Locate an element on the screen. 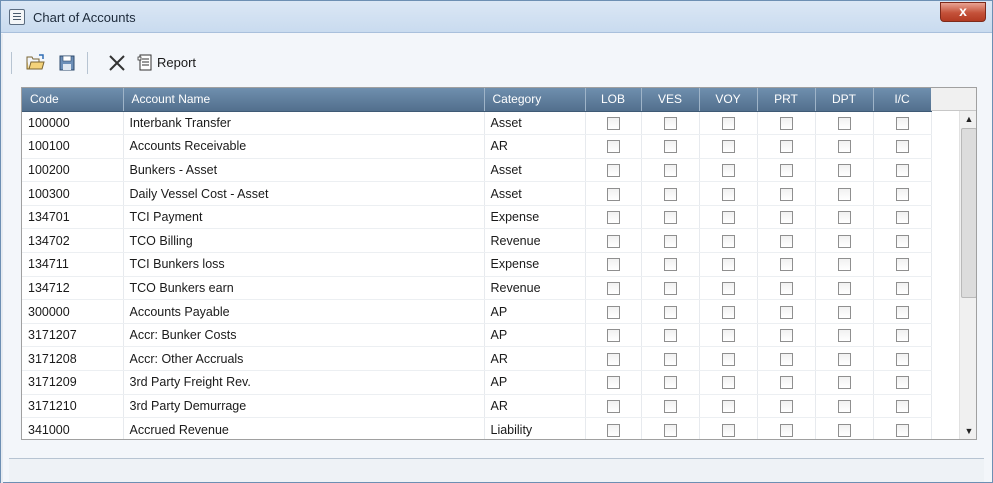 This screenshot has height=483, width=993. table-row: 300000 Accounts Payable AP is located at coordinates (477, 311).